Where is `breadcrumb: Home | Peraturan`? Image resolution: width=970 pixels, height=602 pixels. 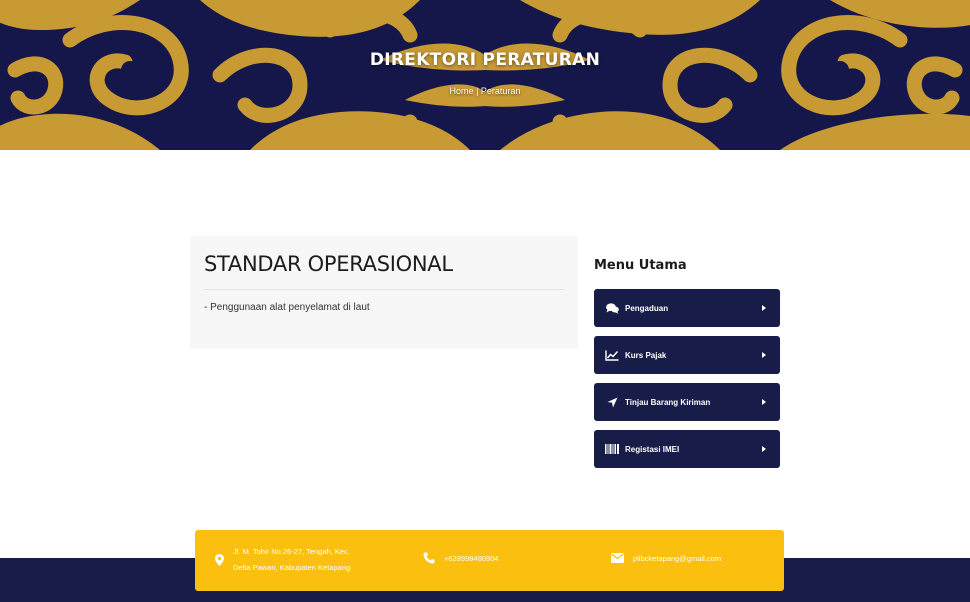
breadcrumb: Home | Peraturan is located at coordinates (485, 91).